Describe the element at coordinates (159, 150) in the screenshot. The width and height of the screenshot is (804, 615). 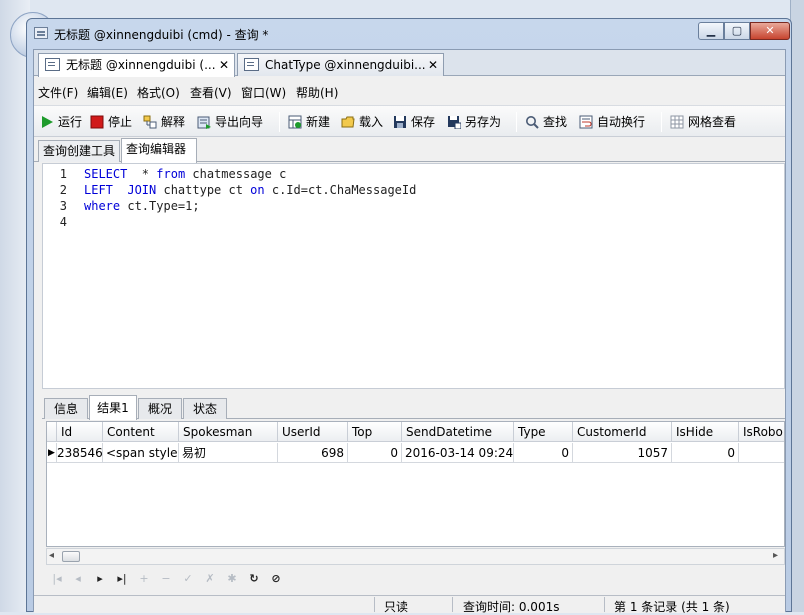
I see `tab-query-editor: 查询编辑器` at that location.